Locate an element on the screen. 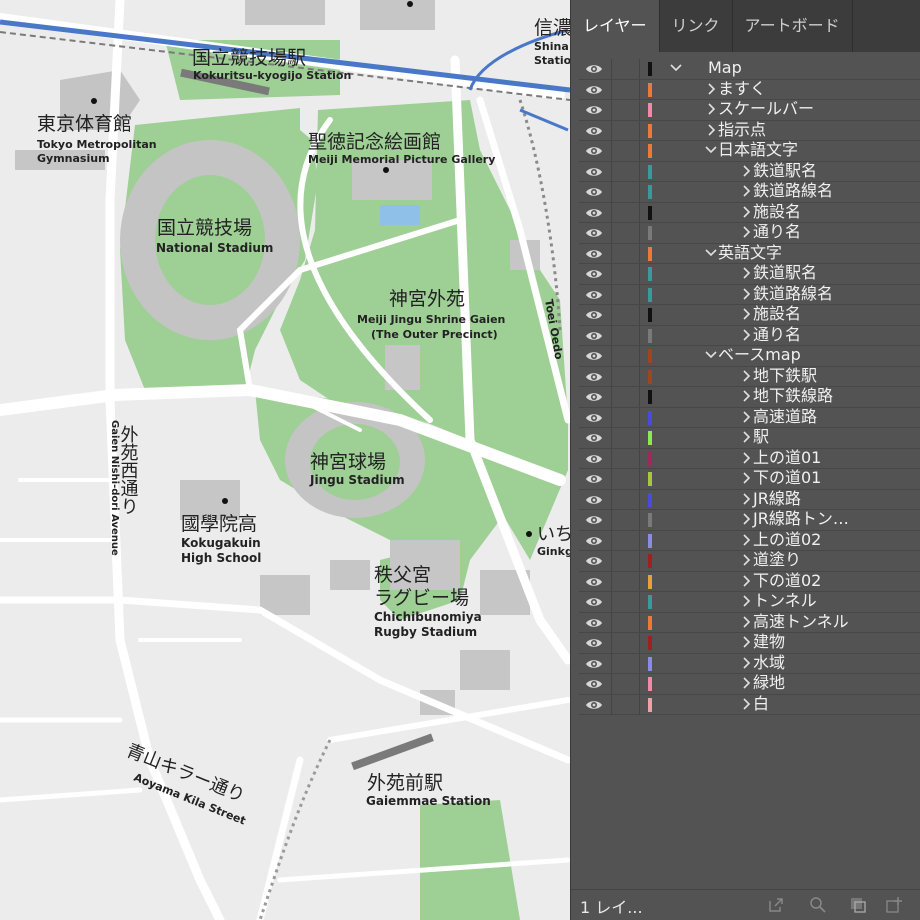 Image resolution: width=920 pixels, height=920 pixels. layer-row: 指示点 is located at coordinates (749, 130).